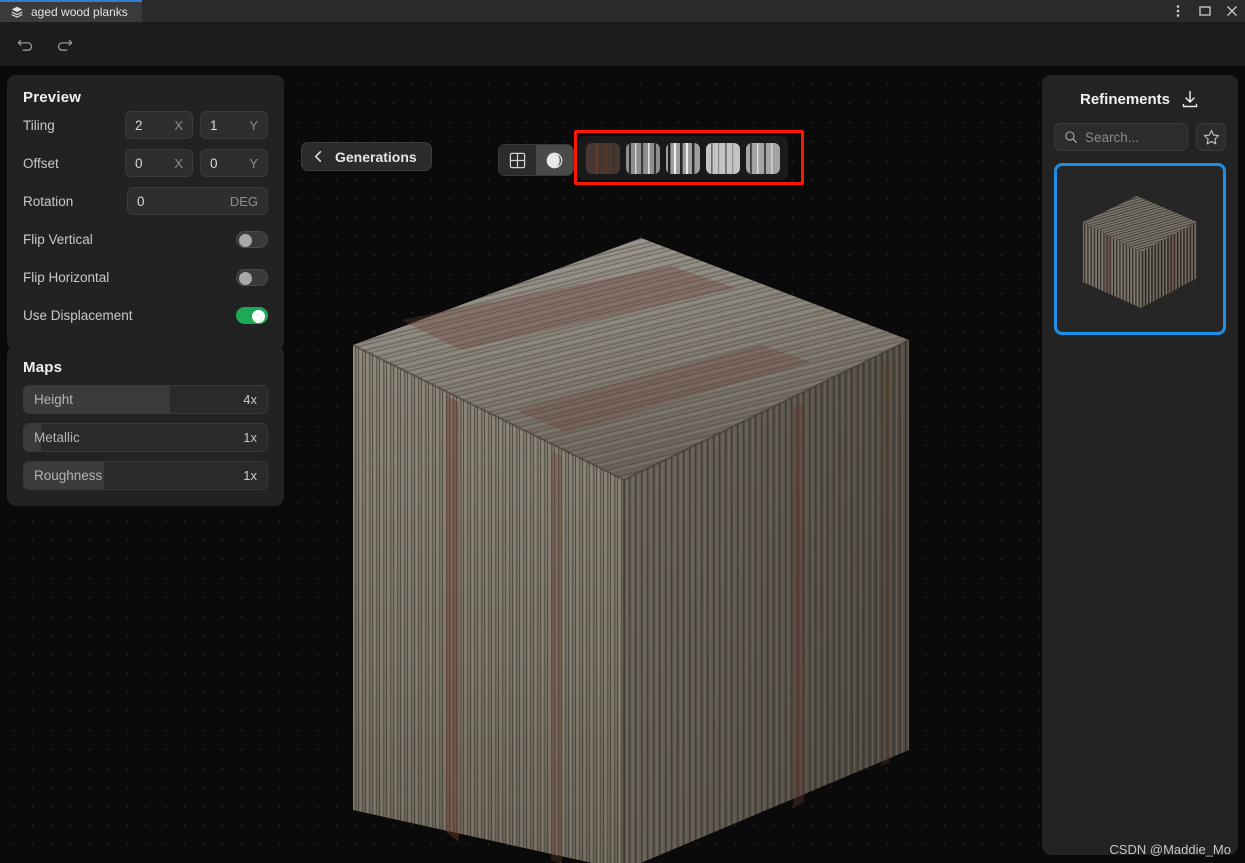  I want to click on grid-icon, so click(517, 160).